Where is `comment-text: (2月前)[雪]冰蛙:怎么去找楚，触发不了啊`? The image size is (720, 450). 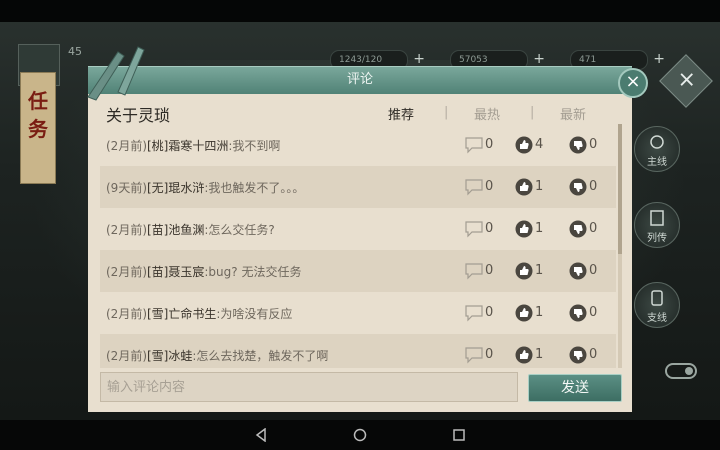
comment-text: (2月前)[雪]冰蛙:怎么去找楚，触发不了啊 is located at coordinates (217, 355).